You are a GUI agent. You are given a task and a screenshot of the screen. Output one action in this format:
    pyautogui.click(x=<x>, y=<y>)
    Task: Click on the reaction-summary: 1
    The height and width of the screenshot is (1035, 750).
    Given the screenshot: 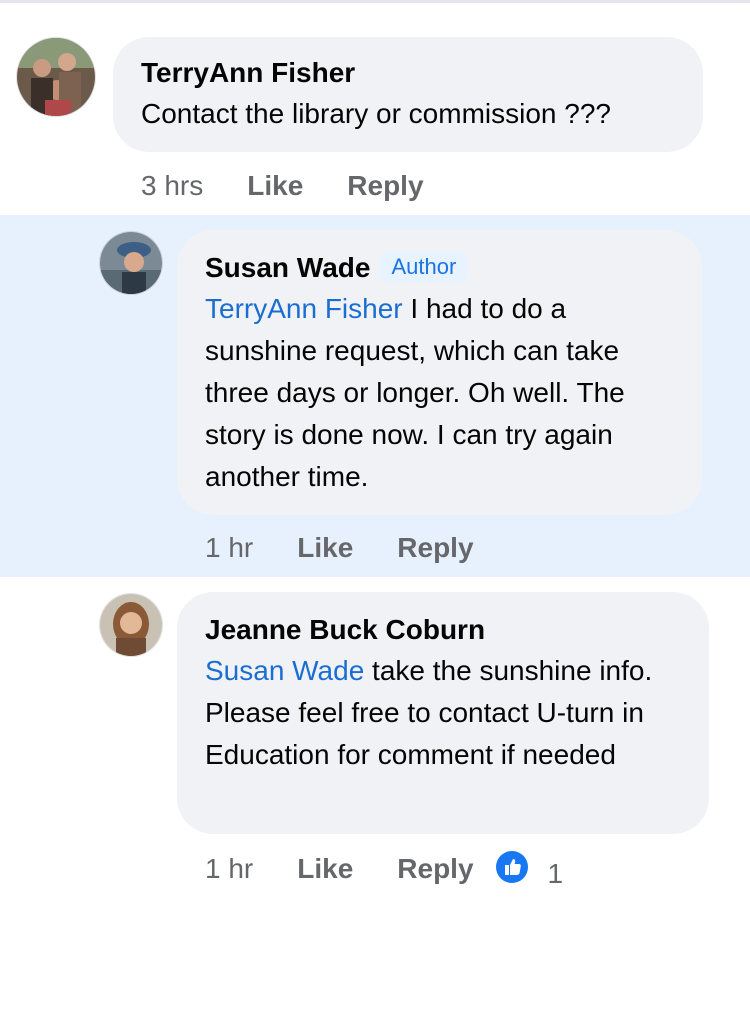 What is the action you would take?
    pyautogui.click(x=529, y=871)
    